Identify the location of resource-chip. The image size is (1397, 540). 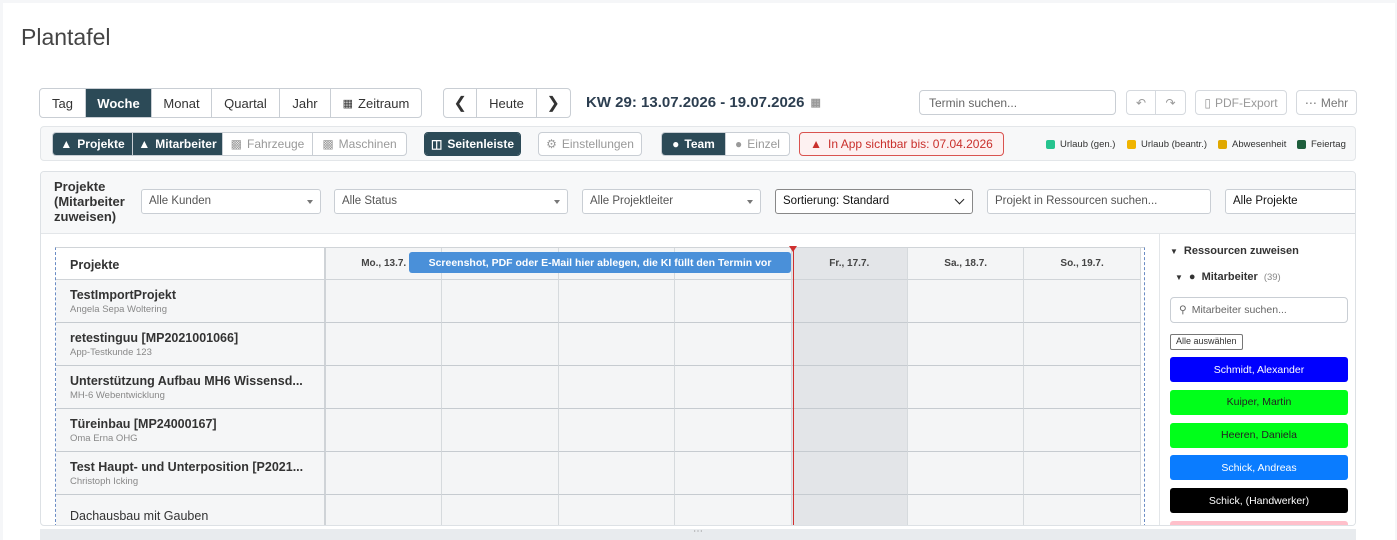
(1259, 523).